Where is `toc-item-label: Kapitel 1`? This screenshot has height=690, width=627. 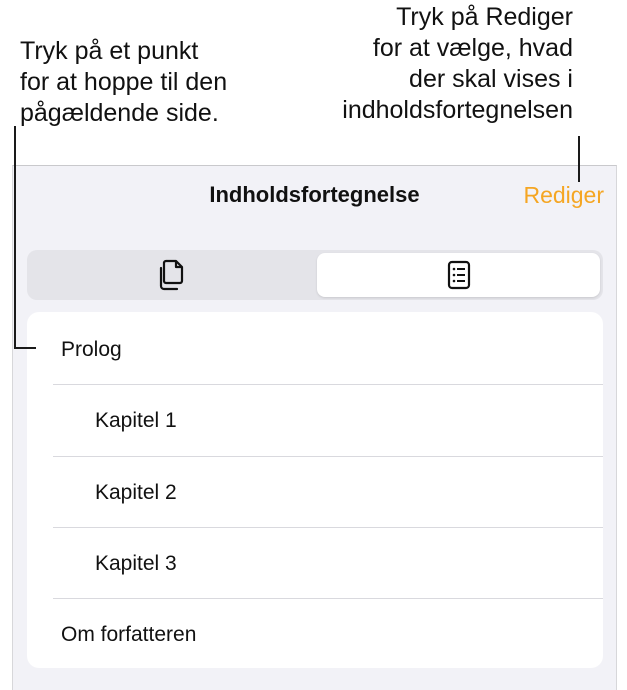 toc-item-label: Kapitel 1 is located at coordinates (136, 420).